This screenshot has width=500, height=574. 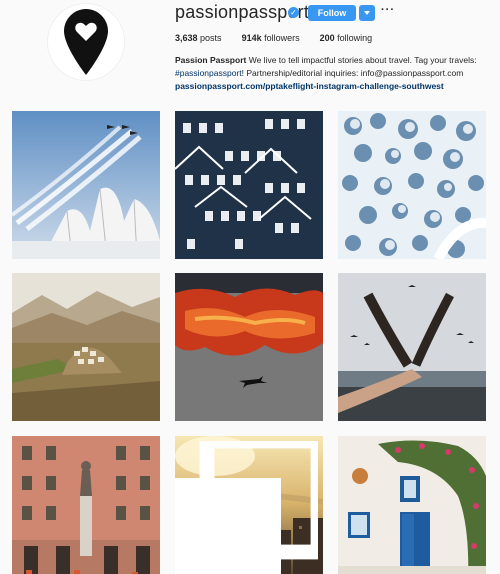 I want to click on post-stacked-houses-hotel, so click(x=249, y=185).